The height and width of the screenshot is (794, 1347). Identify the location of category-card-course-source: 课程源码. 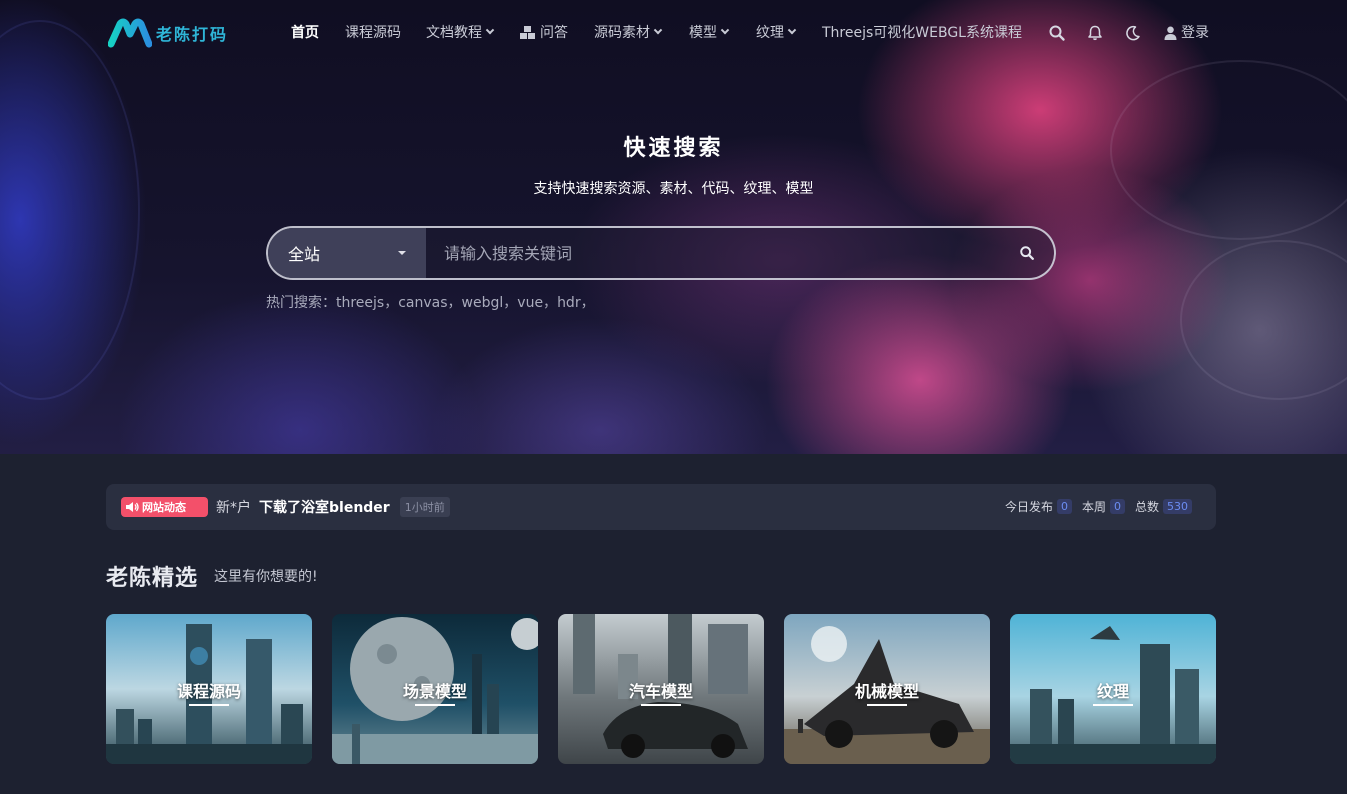
(209, 689).